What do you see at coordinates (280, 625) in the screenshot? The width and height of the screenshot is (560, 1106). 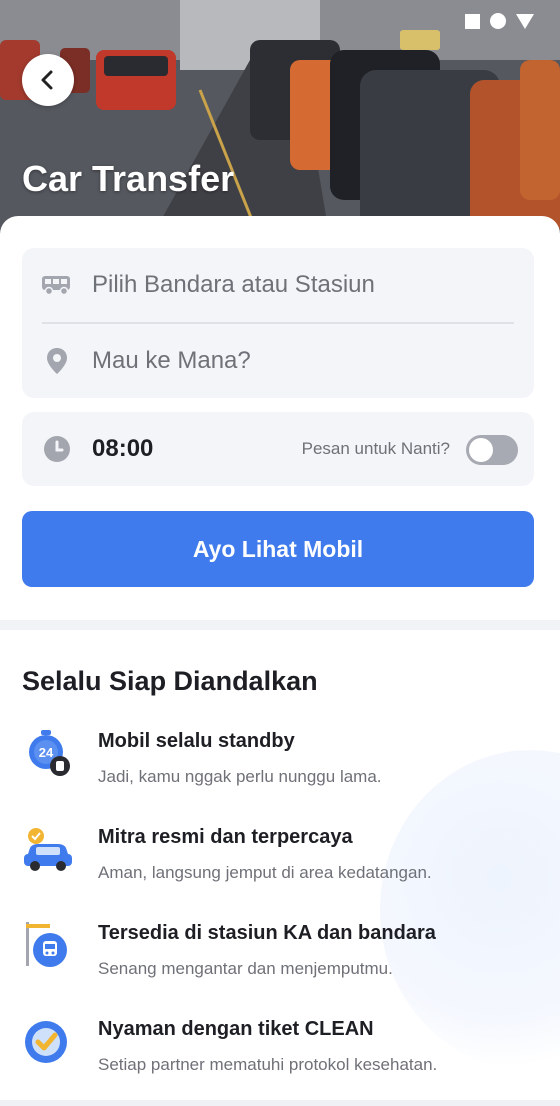 I see `section-separator` at bounding box center [280, 625].